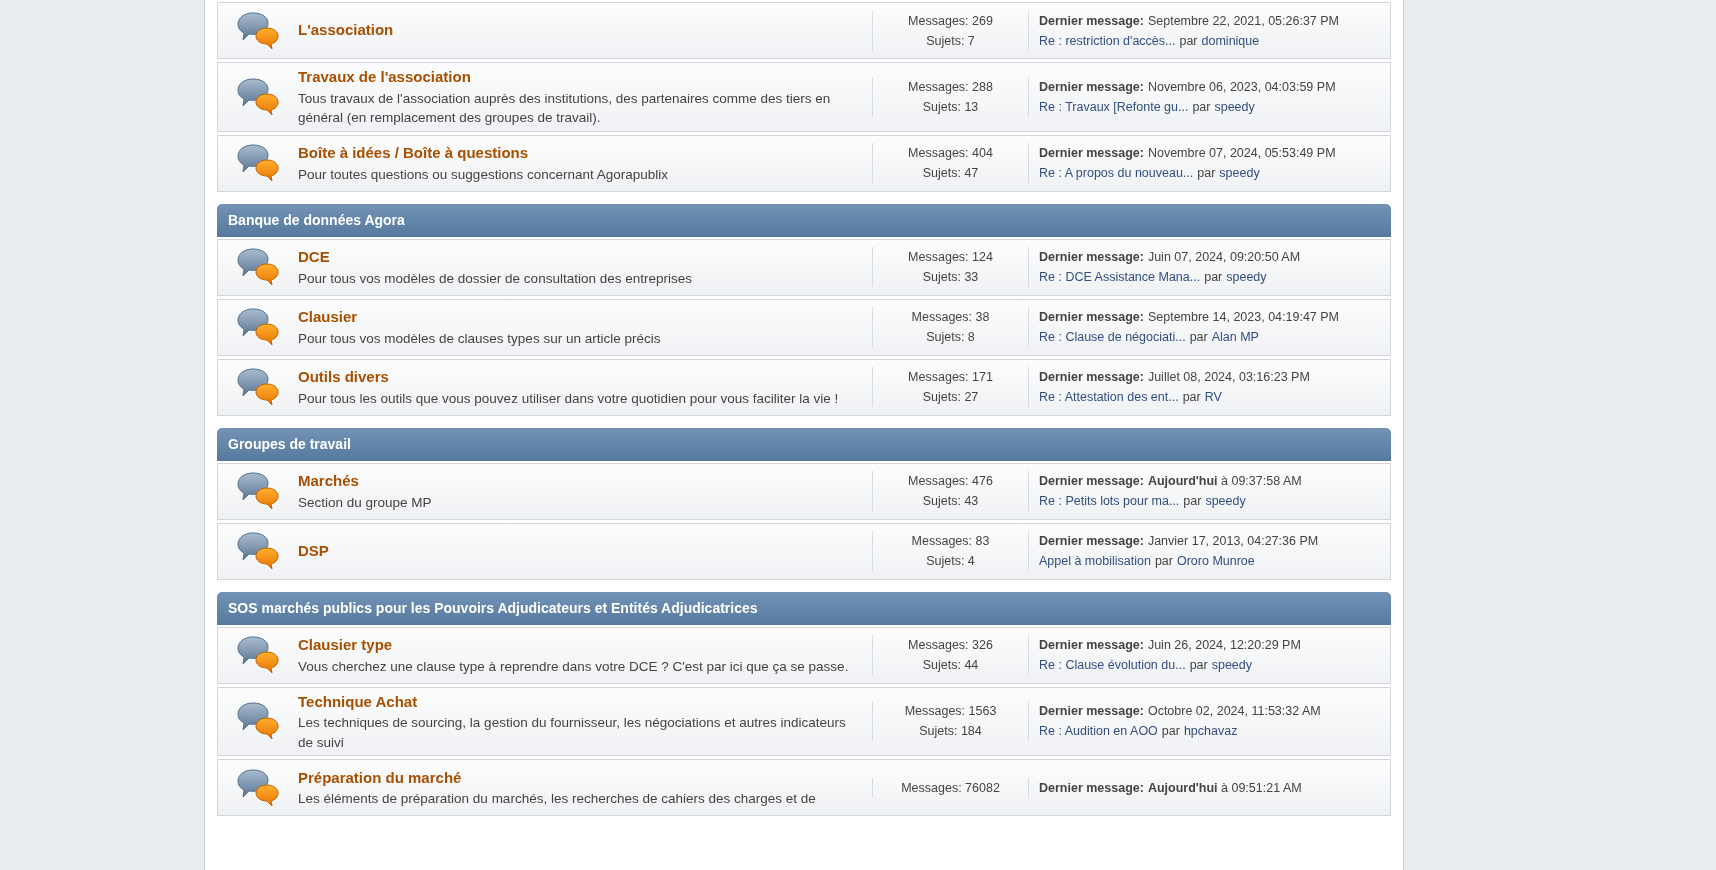 The height and width of the screenshot is (870, 1716). I want to click on last-post-date: Aujourd'hui à 09:37:58 AM, so click(1224, 482).